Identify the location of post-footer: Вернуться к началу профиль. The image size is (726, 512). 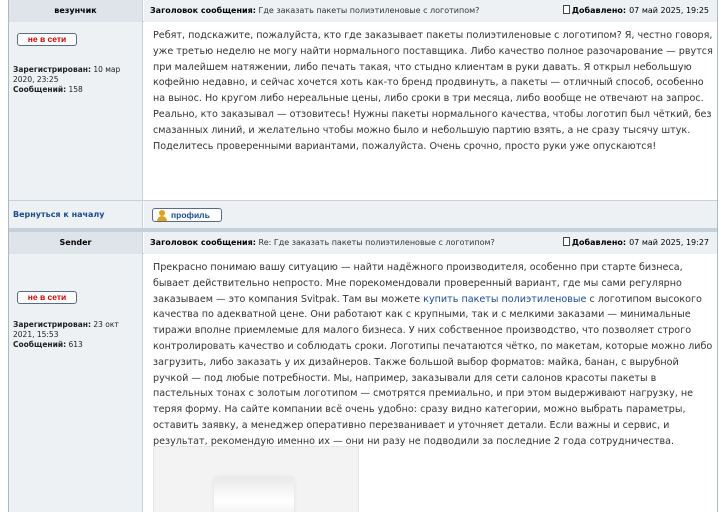
(363, 214).